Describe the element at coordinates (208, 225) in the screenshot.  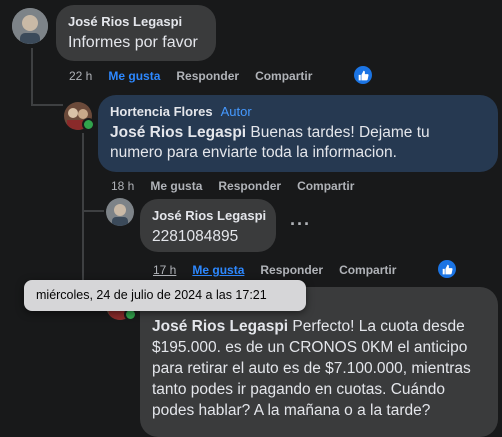
I see `comment-bubble: José Rios Legaspi 2281084895` at that location.